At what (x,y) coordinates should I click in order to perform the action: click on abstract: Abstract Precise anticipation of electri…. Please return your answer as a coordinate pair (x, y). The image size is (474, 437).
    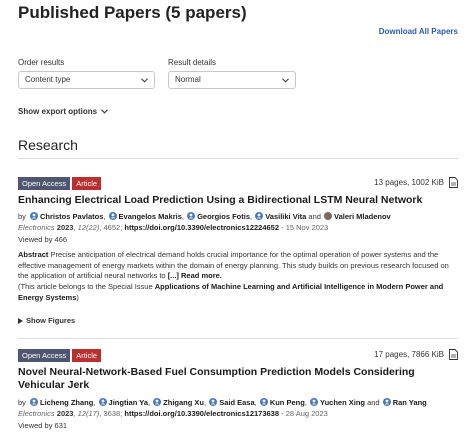
    Looking at the image, I should click on (238, 266).